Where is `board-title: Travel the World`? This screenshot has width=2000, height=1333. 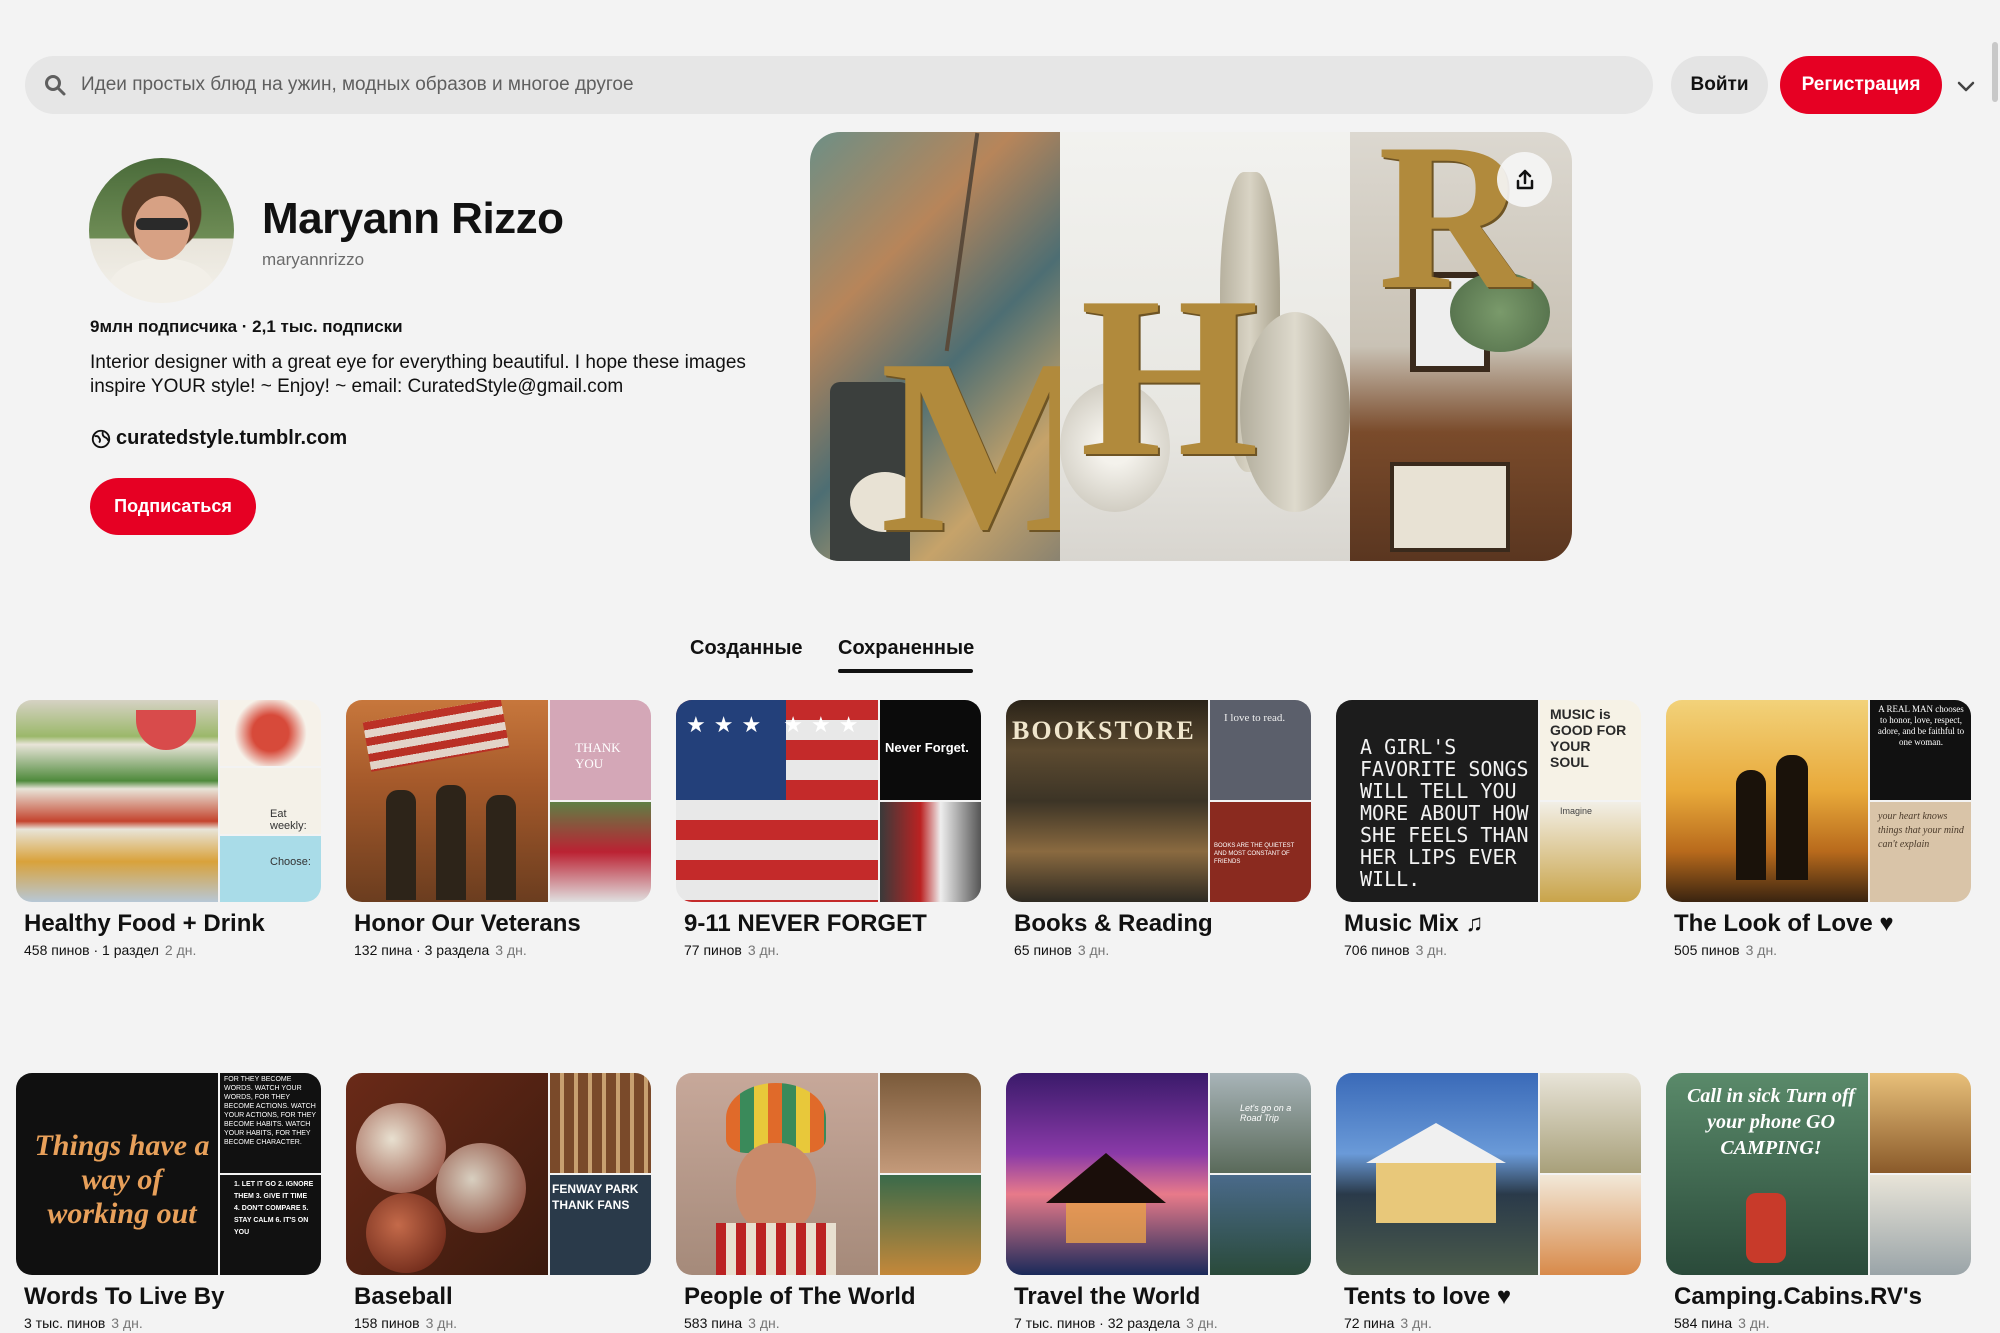
board-title: Travel the World is located at coordinates (1162, 1297).